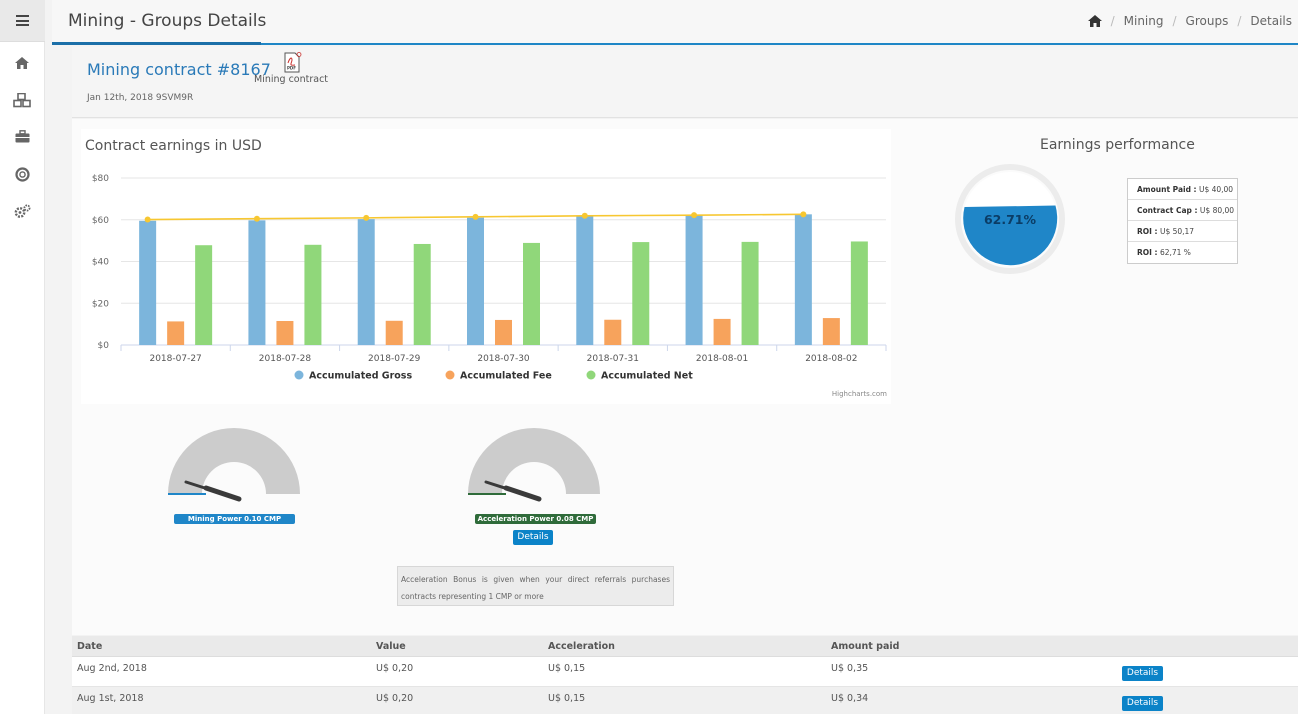 This screenshot has height=714, width=1298. Describe the element at coordinates (685, 646) in the screenshot. I see `table-header: Date Value Acceleration Amount paid` at that location.